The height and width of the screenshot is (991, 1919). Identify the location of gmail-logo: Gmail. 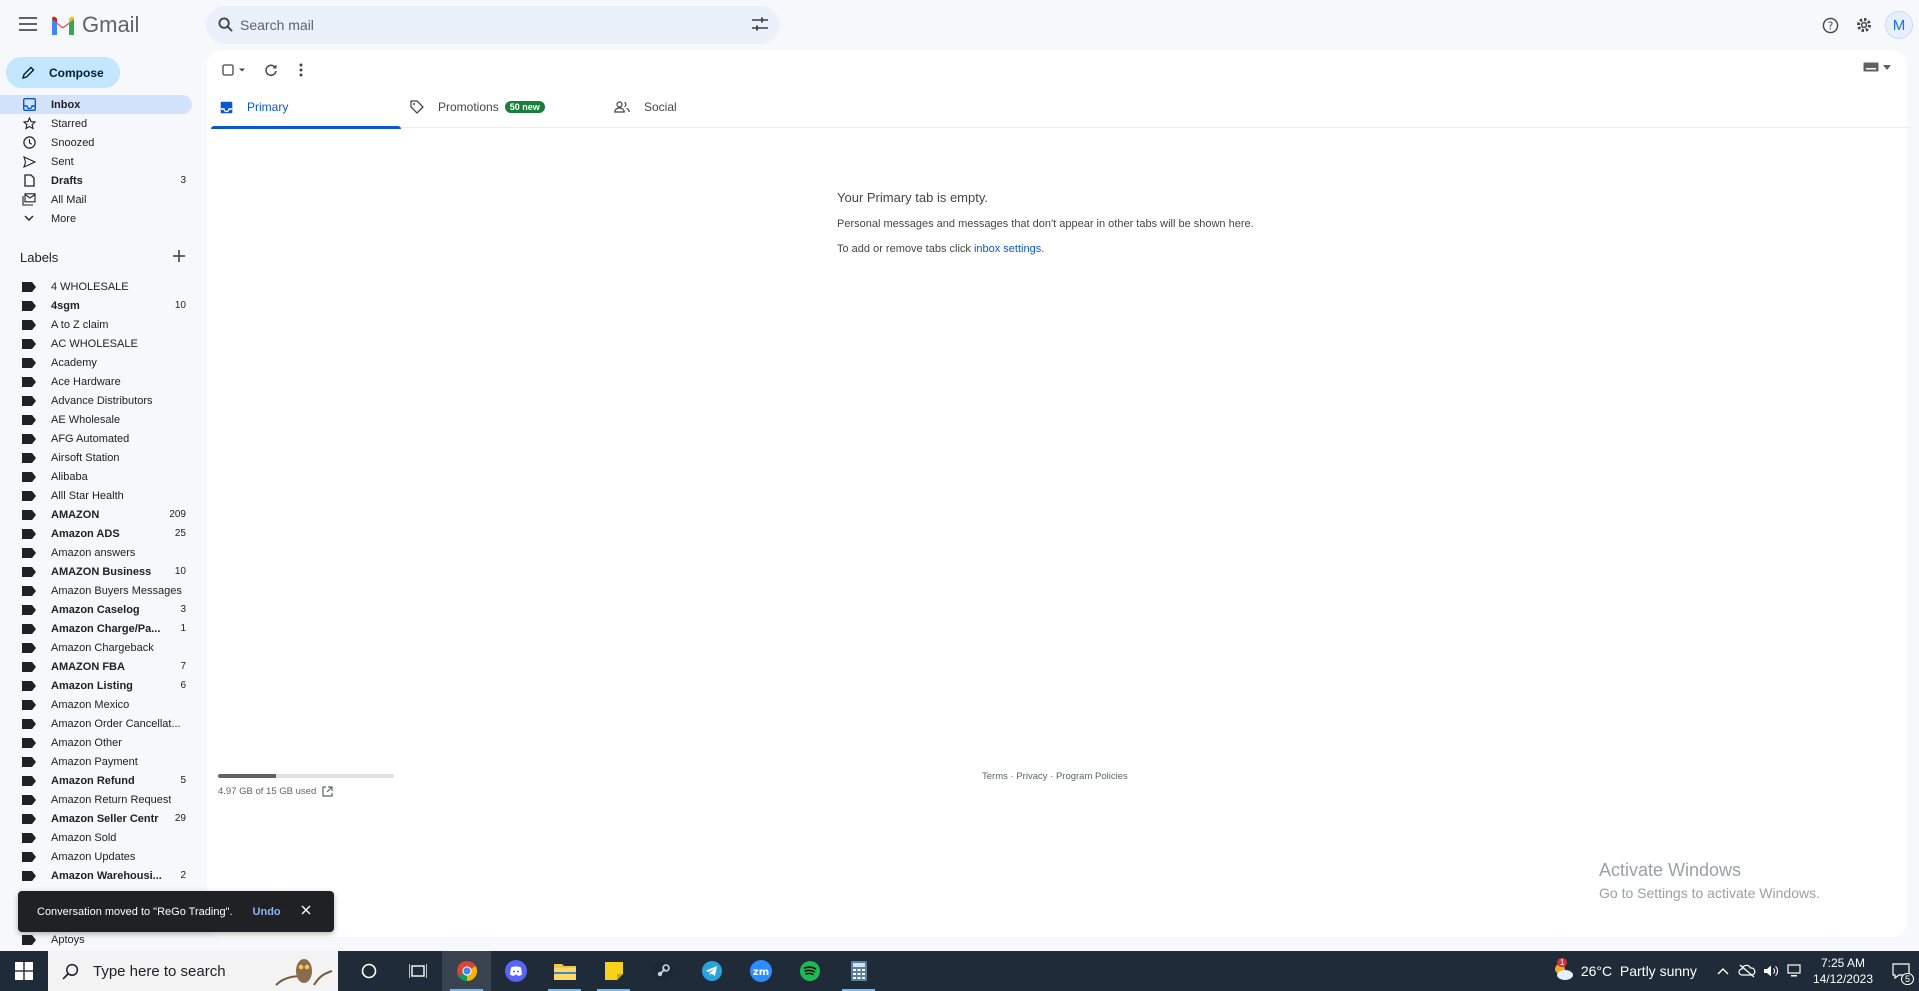
(94, 25).